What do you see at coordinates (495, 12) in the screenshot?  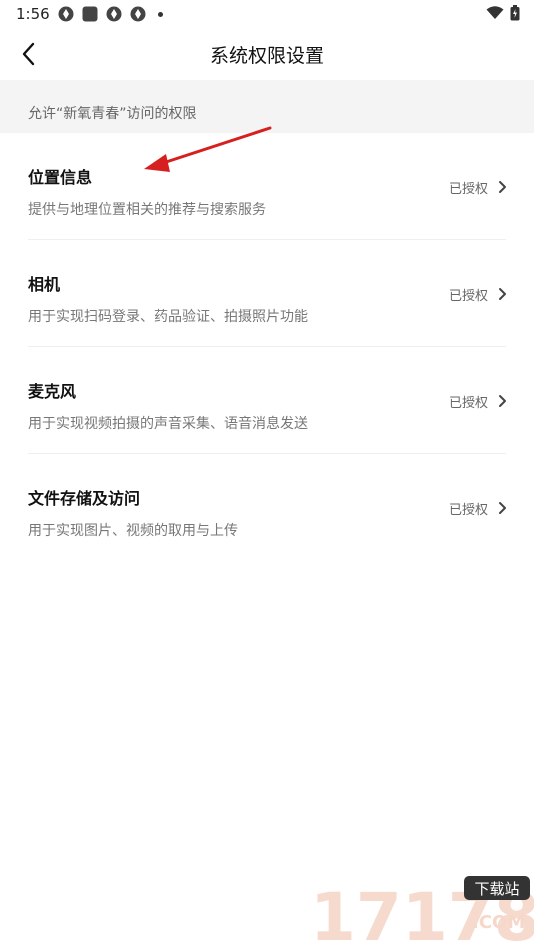 I see `wifi-icon` at bounding box center [495, 12].